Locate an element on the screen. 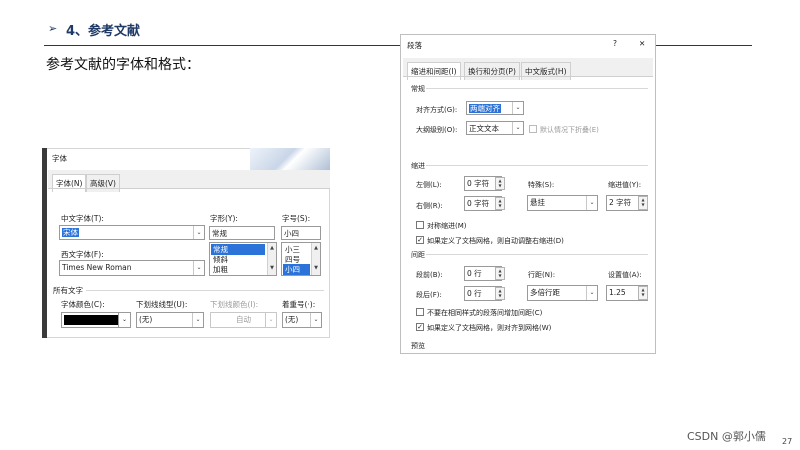 Image resolution: width=800 pixels, height=450 pixels. font-dialog-title: 字体 is located at coordinates (59, 158).